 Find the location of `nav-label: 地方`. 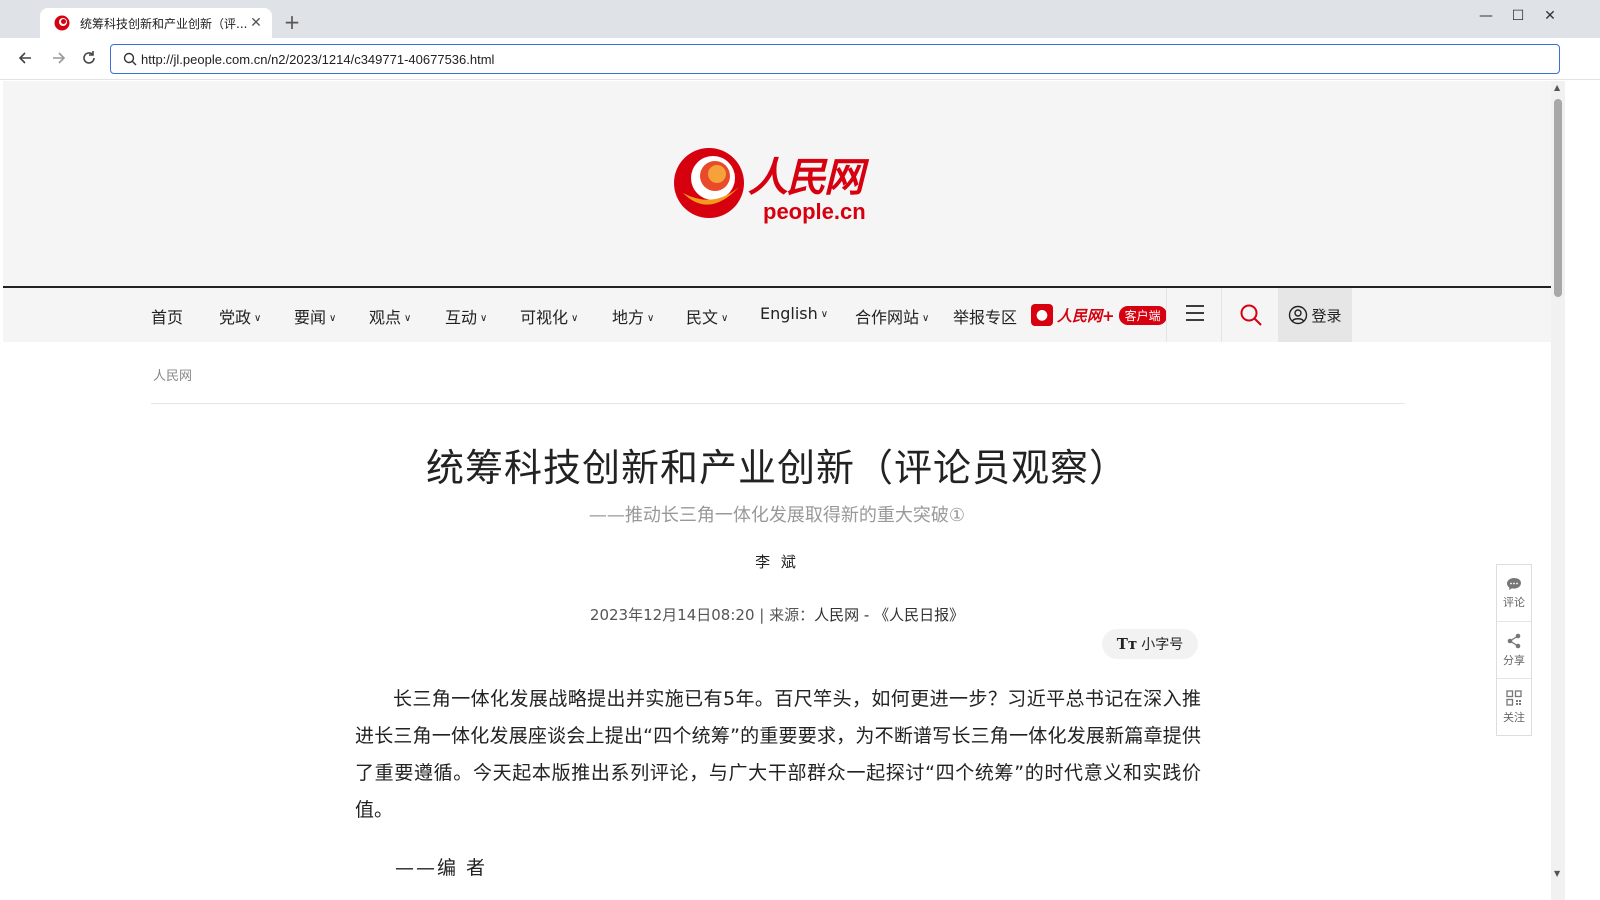

nav-label: 地方 is located at coordinates (628, 317).